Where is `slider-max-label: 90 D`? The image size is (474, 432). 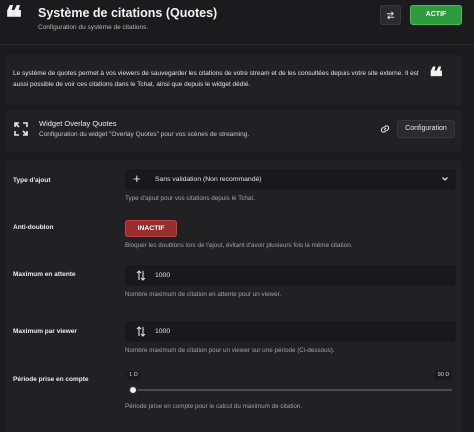
slider-max-label: 90 D is located at coordinates (443, 375).